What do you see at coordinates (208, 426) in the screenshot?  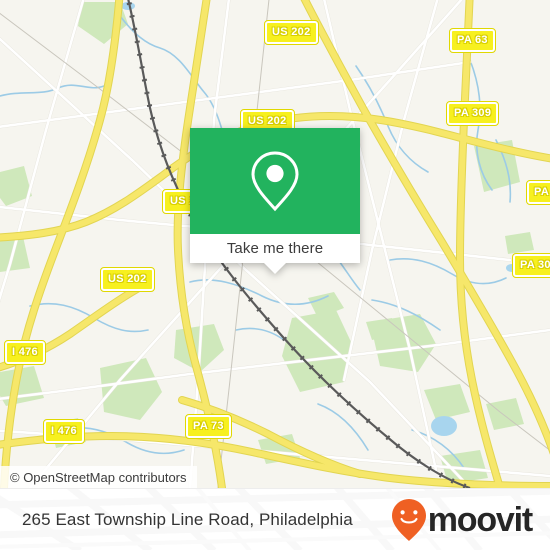 I see `road-shield: PA 73` at bounding box center [208, 426].